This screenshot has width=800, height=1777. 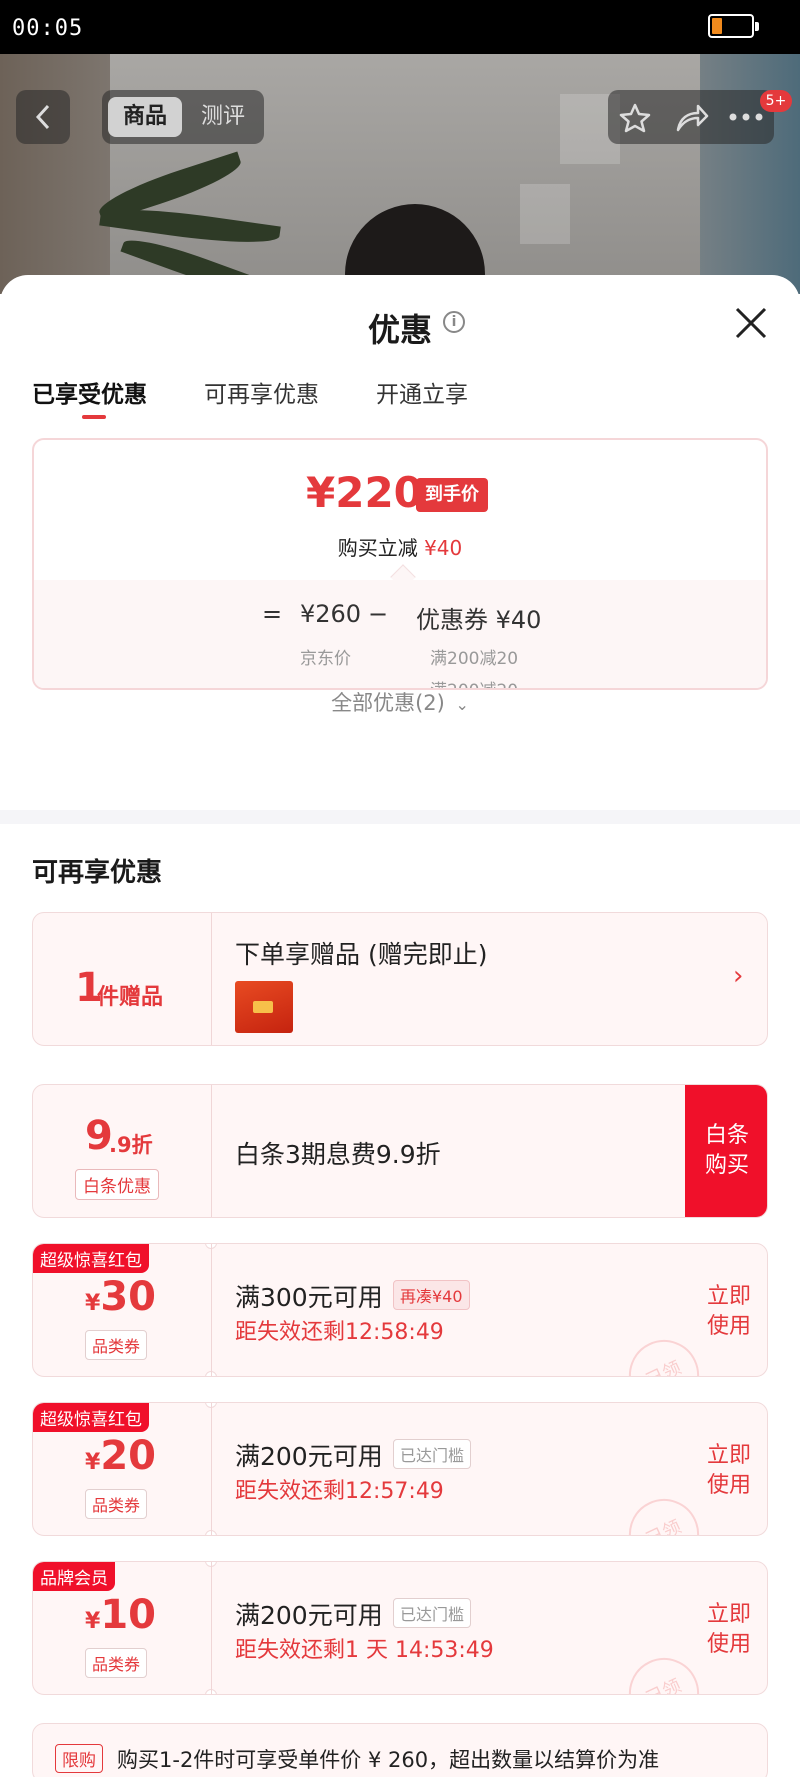 What do you see at coordinates (738, 976) in the screenshot?
I see `chevron-right-icon: ›` at bounding box center [738, 976].